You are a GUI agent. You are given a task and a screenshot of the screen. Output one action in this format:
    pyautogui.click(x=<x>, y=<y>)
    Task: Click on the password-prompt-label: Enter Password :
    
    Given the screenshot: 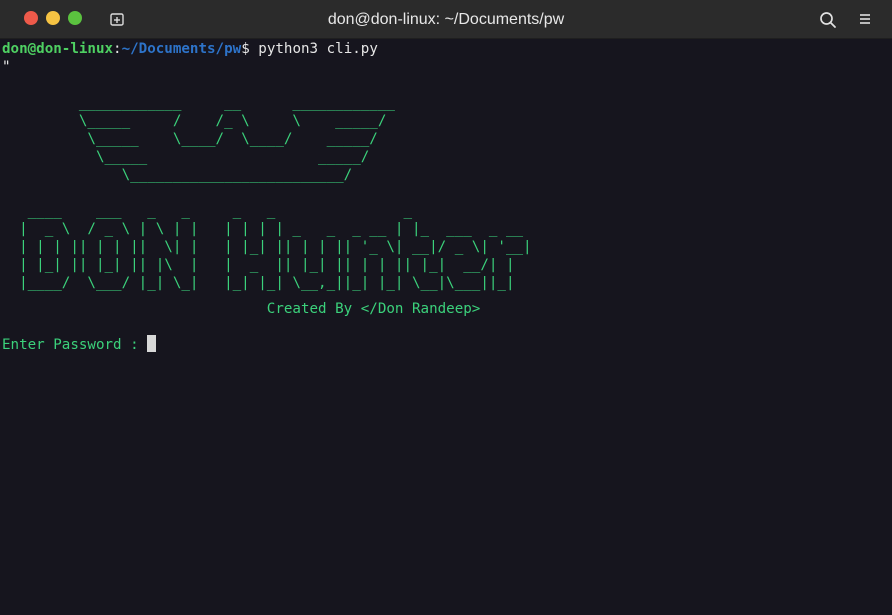 What is the action you would take?
    pyautogui.click(x=75, y=345)
    